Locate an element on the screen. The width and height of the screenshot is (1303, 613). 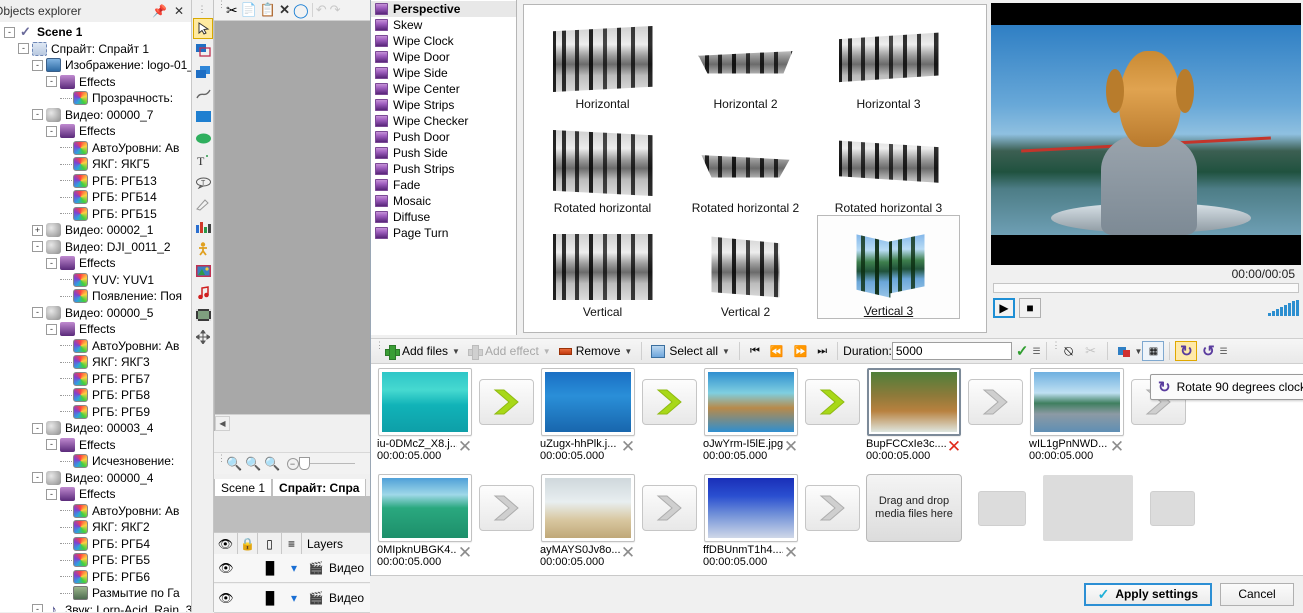
transition-list-item: Mosaic is located at coordinates (443, 201).